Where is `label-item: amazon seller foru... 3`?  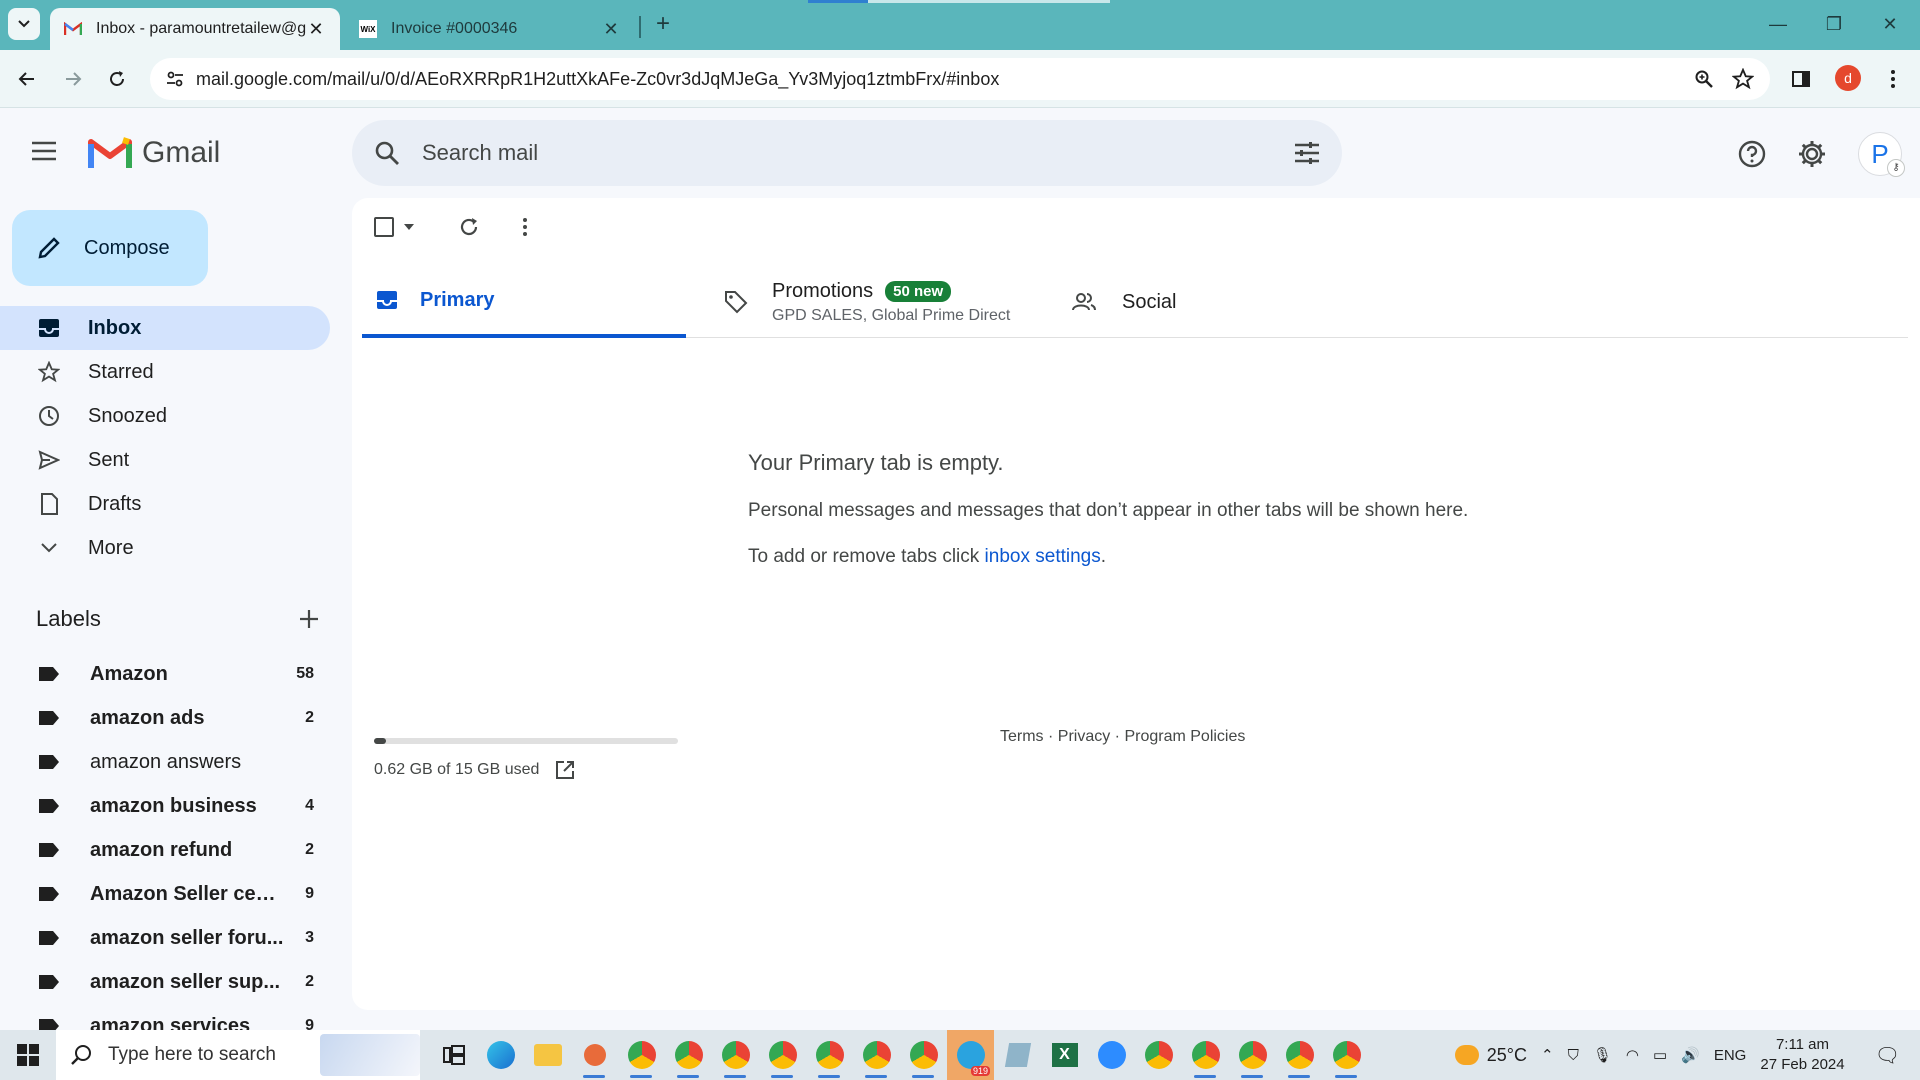
label-item: amazon seller foru... 3 is located at coordinates (165, 938).